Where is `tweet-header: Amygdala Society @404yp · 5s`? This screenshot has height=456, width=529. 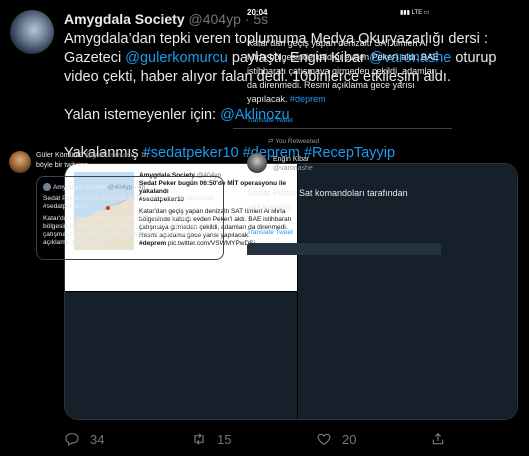 tweet-header: Amygdala Society @404yp · 5s is located at coordinates (166, 19).